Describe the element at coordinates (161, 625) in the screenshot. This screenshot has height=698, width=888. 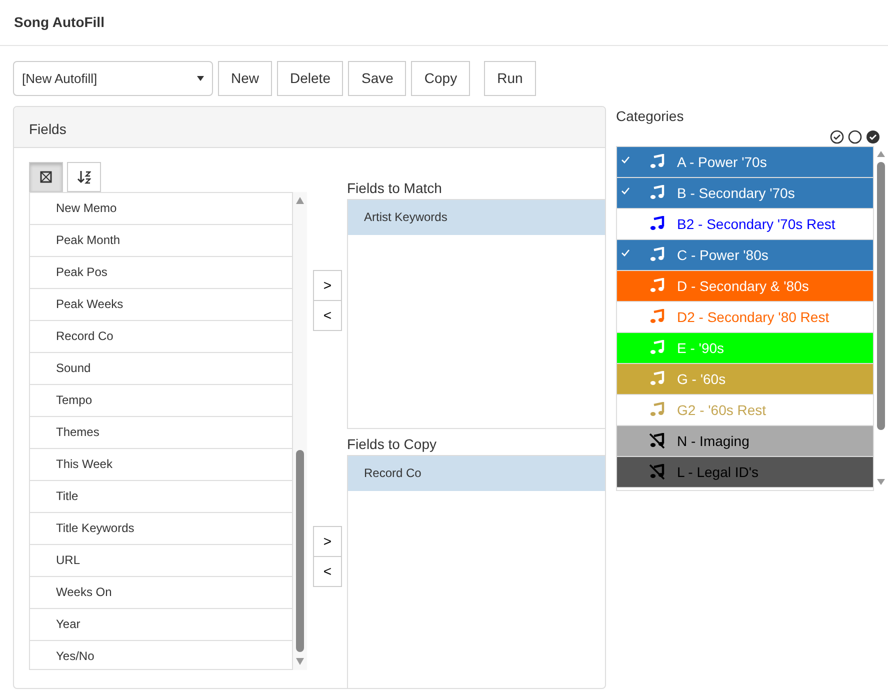
I see `field-list-item: Year` at that location.